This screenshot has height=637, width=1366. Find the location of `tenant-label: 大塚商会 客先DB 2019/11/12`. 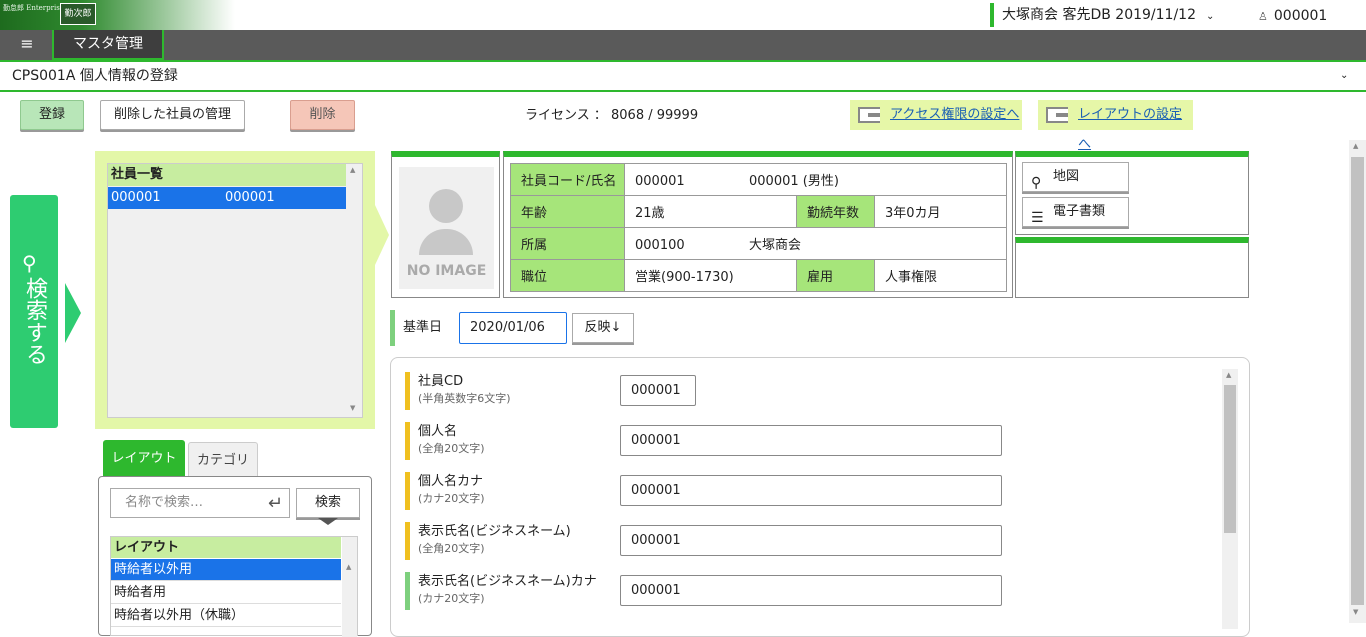

tenant-label: 大塚商会 客先DB 2019/11/12 is located at coordinates (1099, 15).